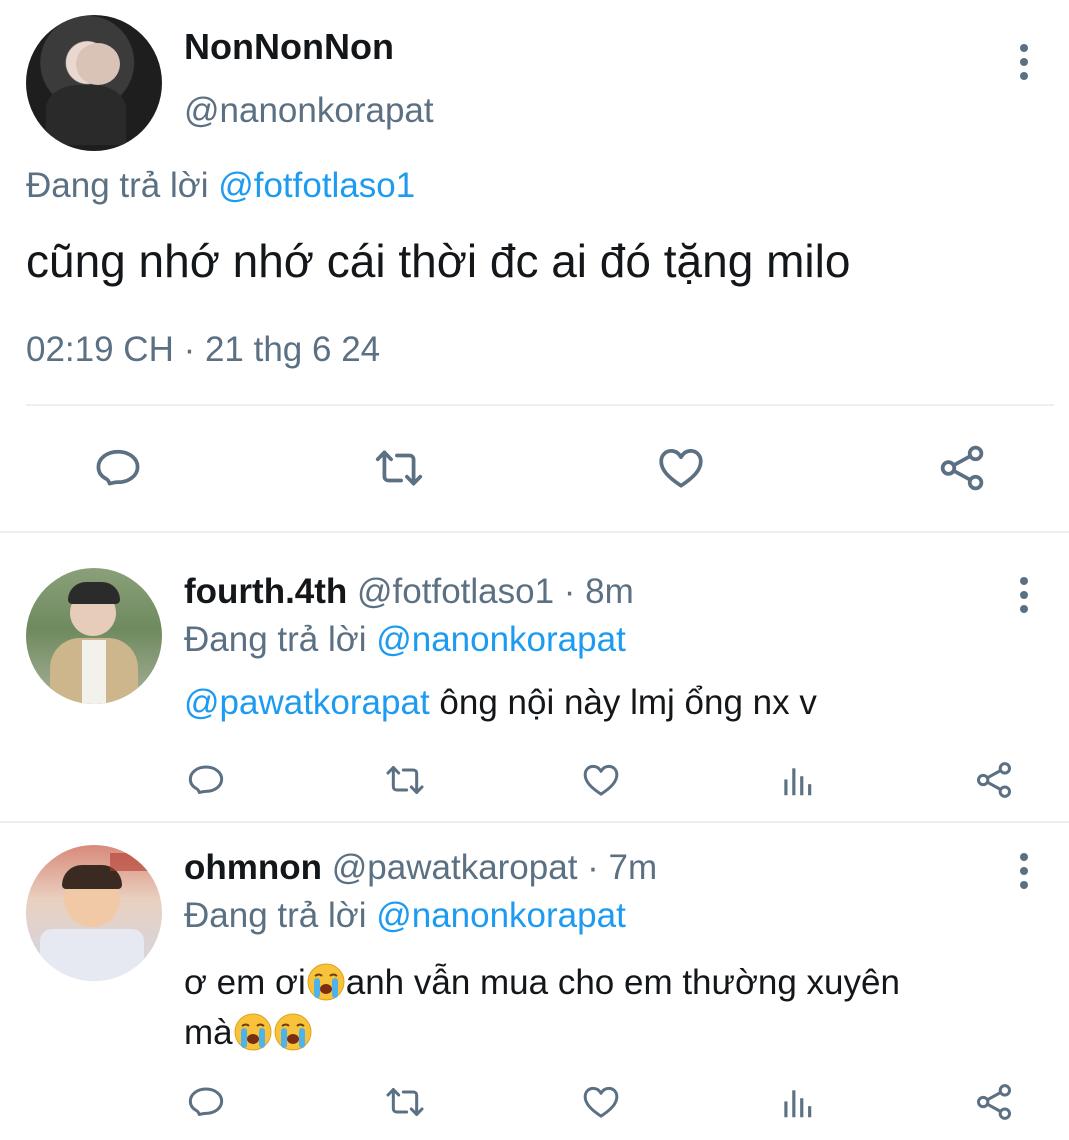 Image resolution: width=1069 pixels, height=1140 pixels. I want to click on reply-context: Đang trả lời @fotfotlaso1, so click(220, 186).